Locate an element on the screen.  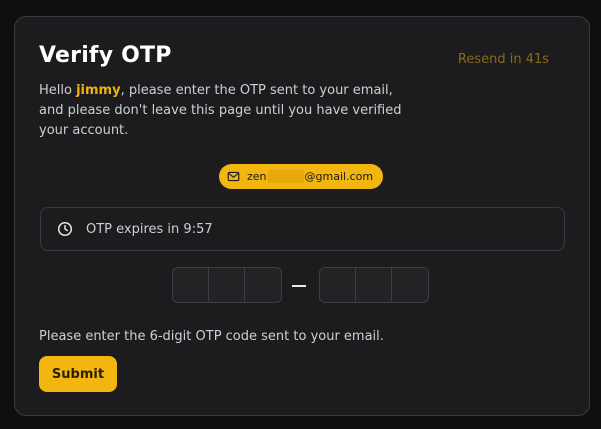
otp-expiry-label: OTP expires in 9:57 is located at coordinates (149, 229).